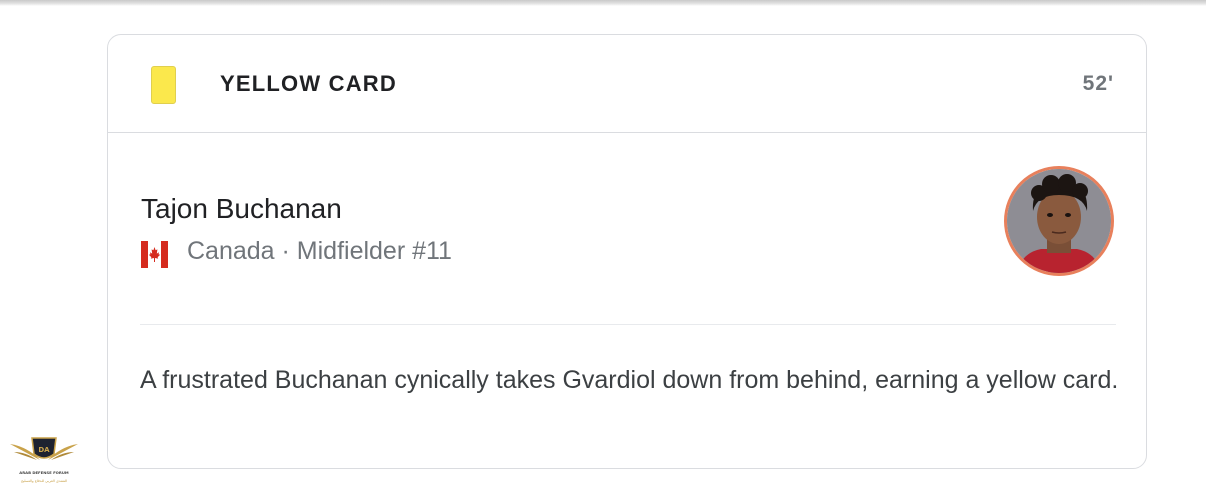 The width and height of the screenshot is (1206, 491). Describe the element at coordinates (154, 254) in the screenshot. I see `canada-flag-icon` at that location.